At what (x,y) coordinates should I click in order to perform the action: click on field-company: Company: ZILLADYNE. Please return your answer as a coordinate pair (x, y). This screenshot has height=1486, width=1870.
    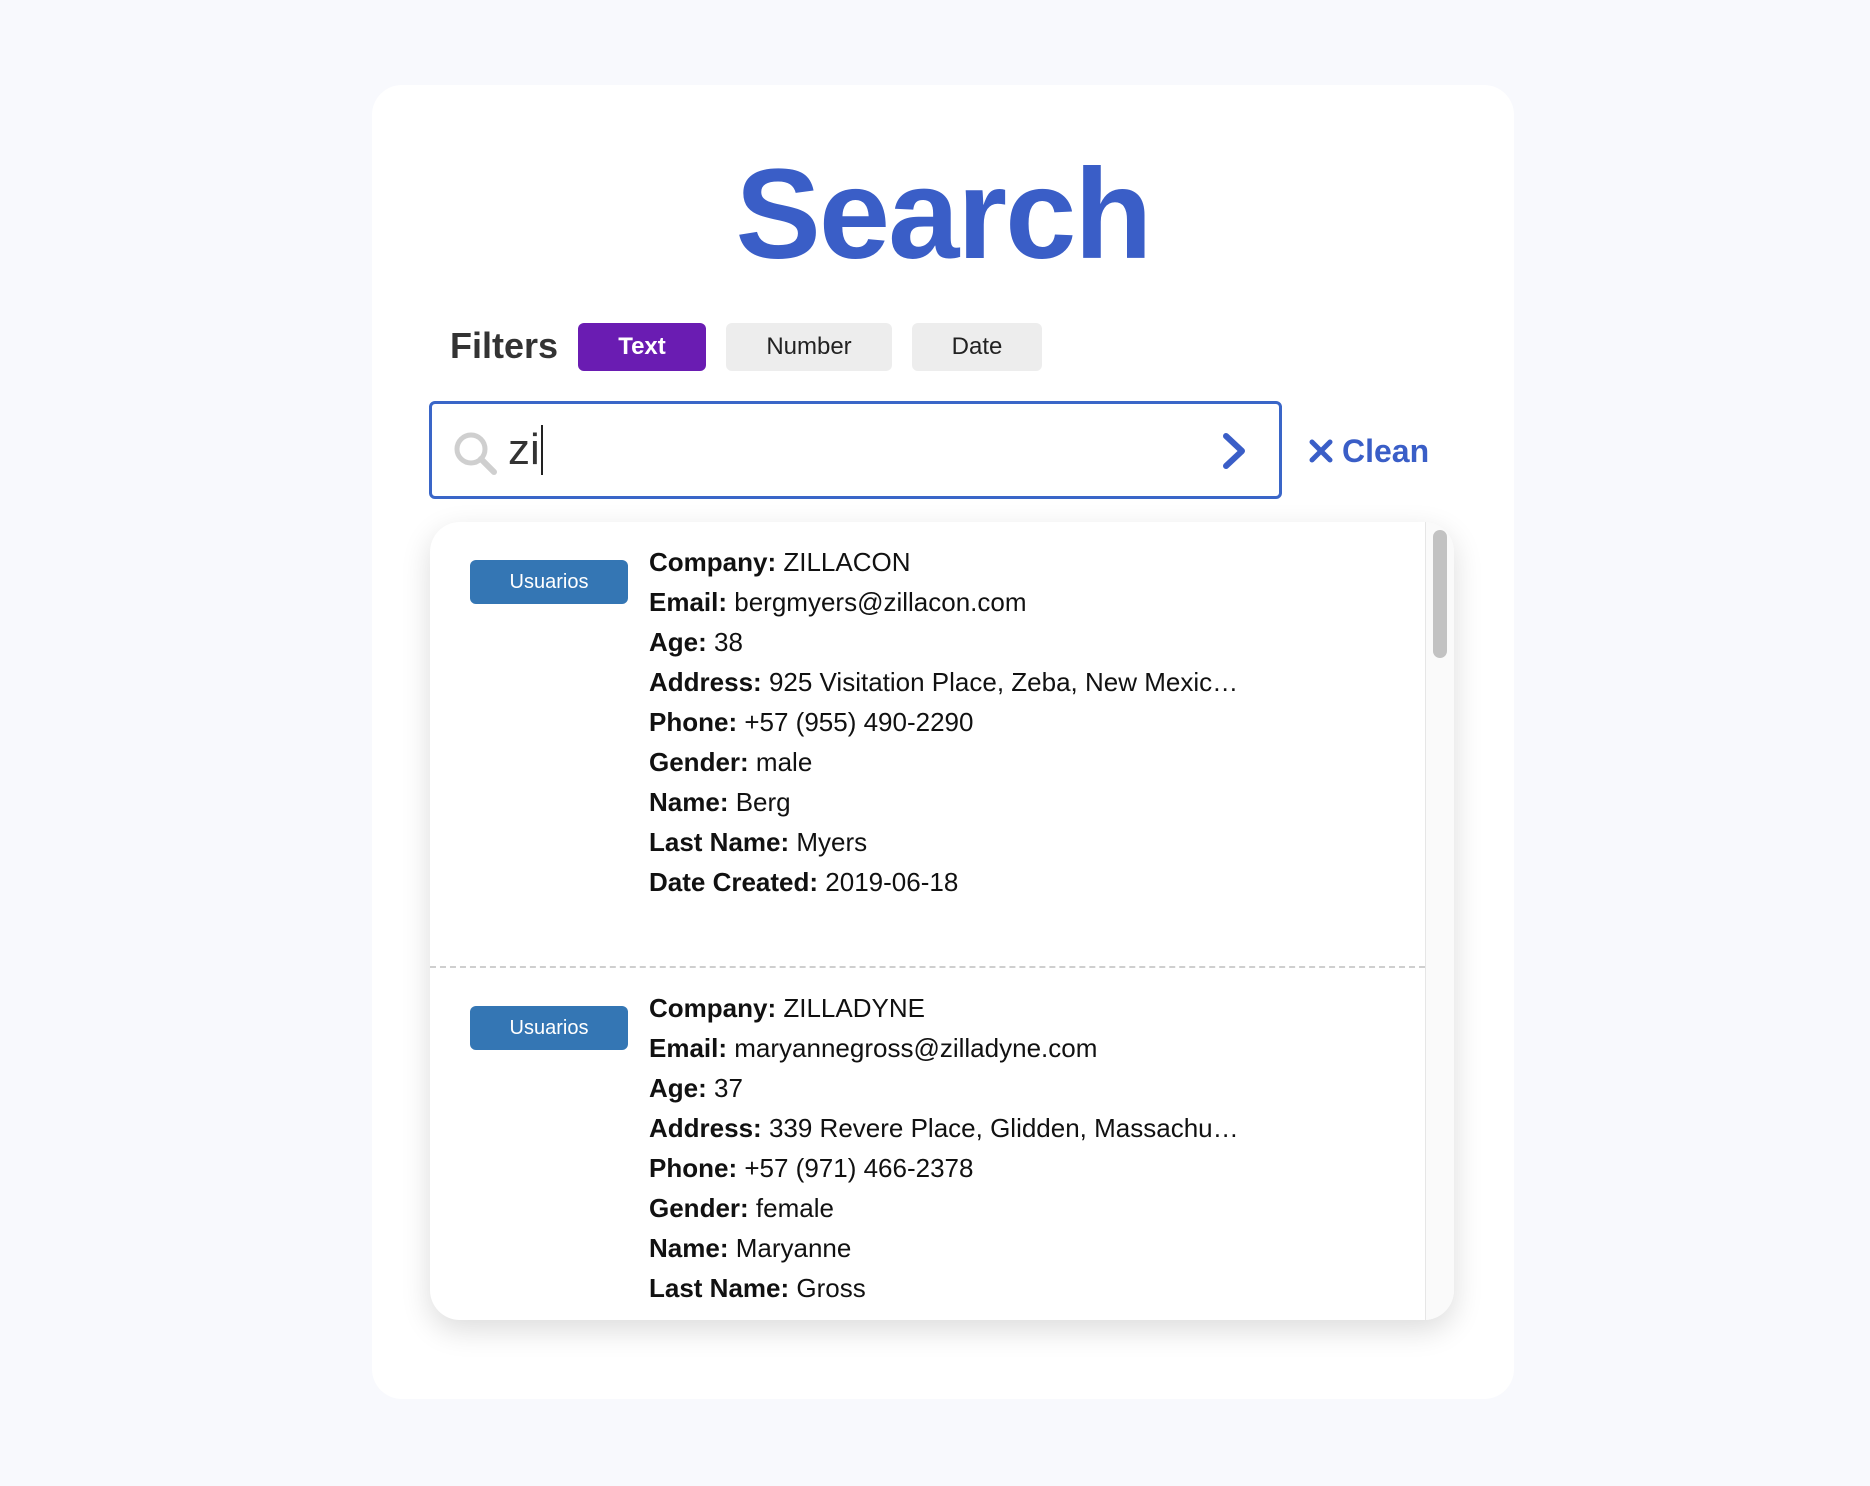
    Looking at the image, I should click on (787, 1008).